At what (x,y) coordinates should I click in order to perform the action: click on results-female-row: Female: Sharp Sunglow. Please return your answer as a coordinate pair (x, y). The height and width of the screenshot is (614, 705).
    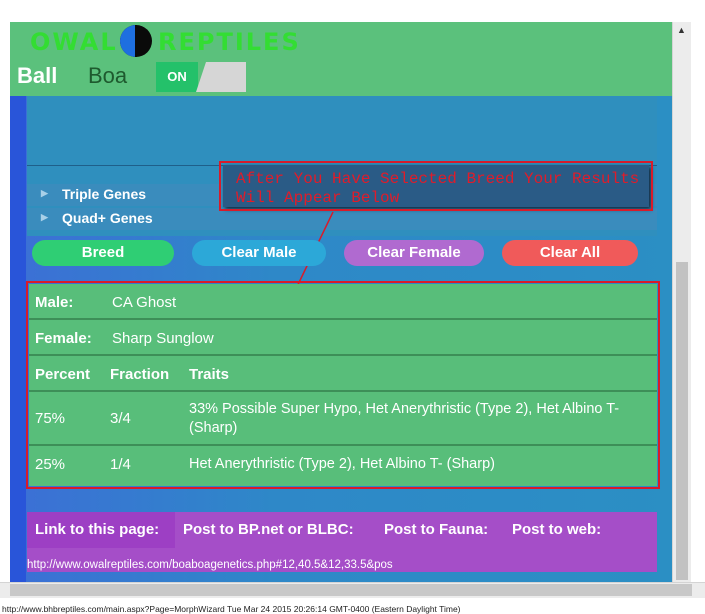
    Looking at the image, I should click on (343, 338).